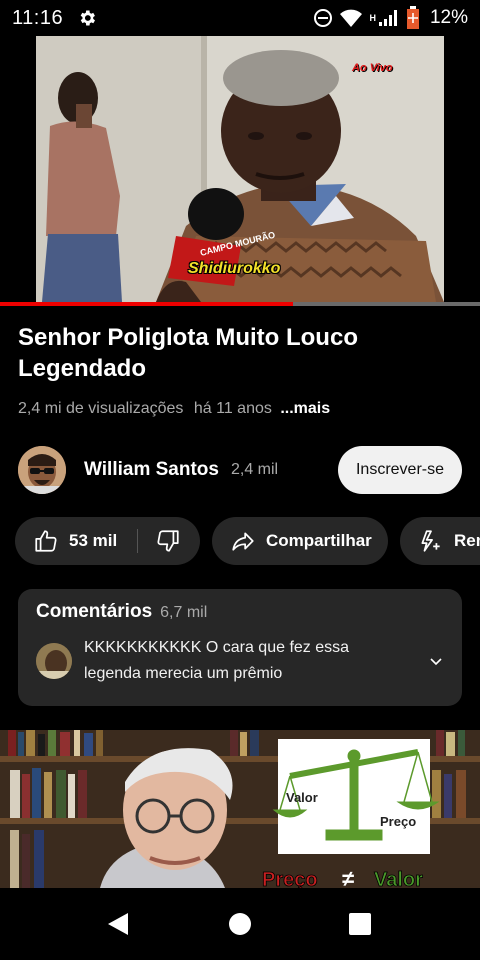  I want to click on remix-icon, so click(430, 541).